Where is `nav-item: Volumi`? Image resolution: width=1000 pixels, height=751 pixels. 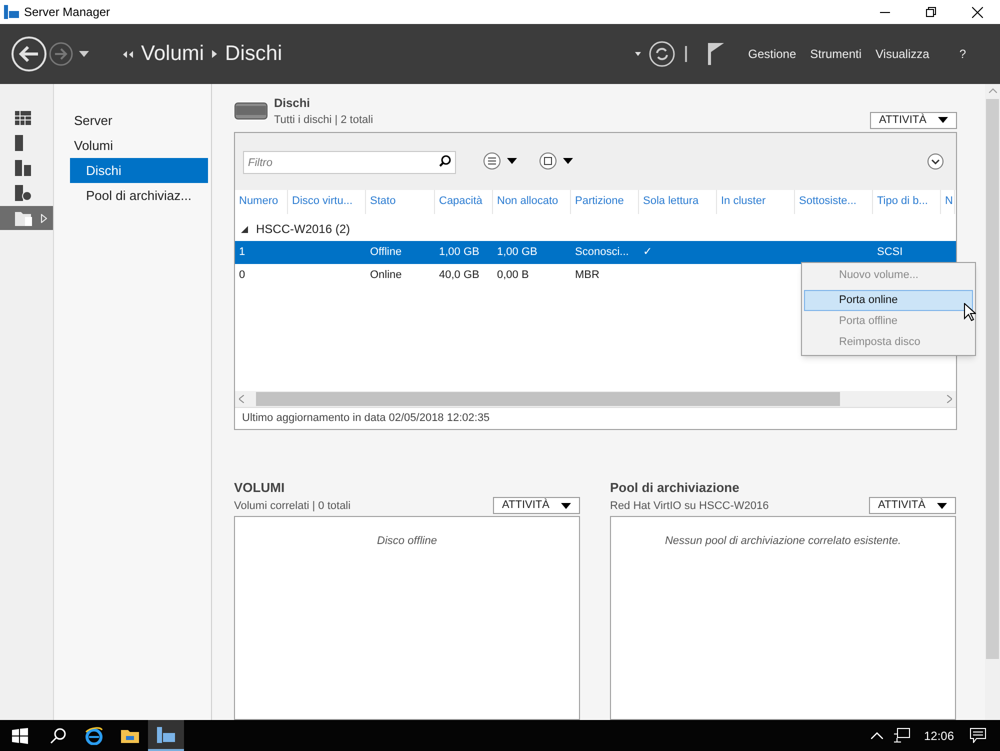 nav-item: Volumi is located at coordinates (139, 145).